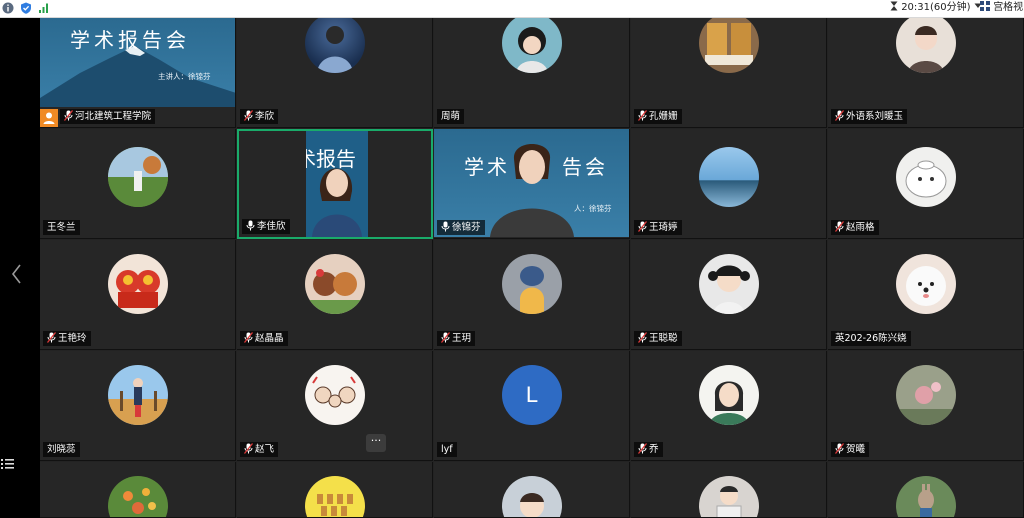  What do you see at coordinates (658, 338) in the screenshot?
I see `participant-name: 王聪聪` at bounding box center [658, 338].